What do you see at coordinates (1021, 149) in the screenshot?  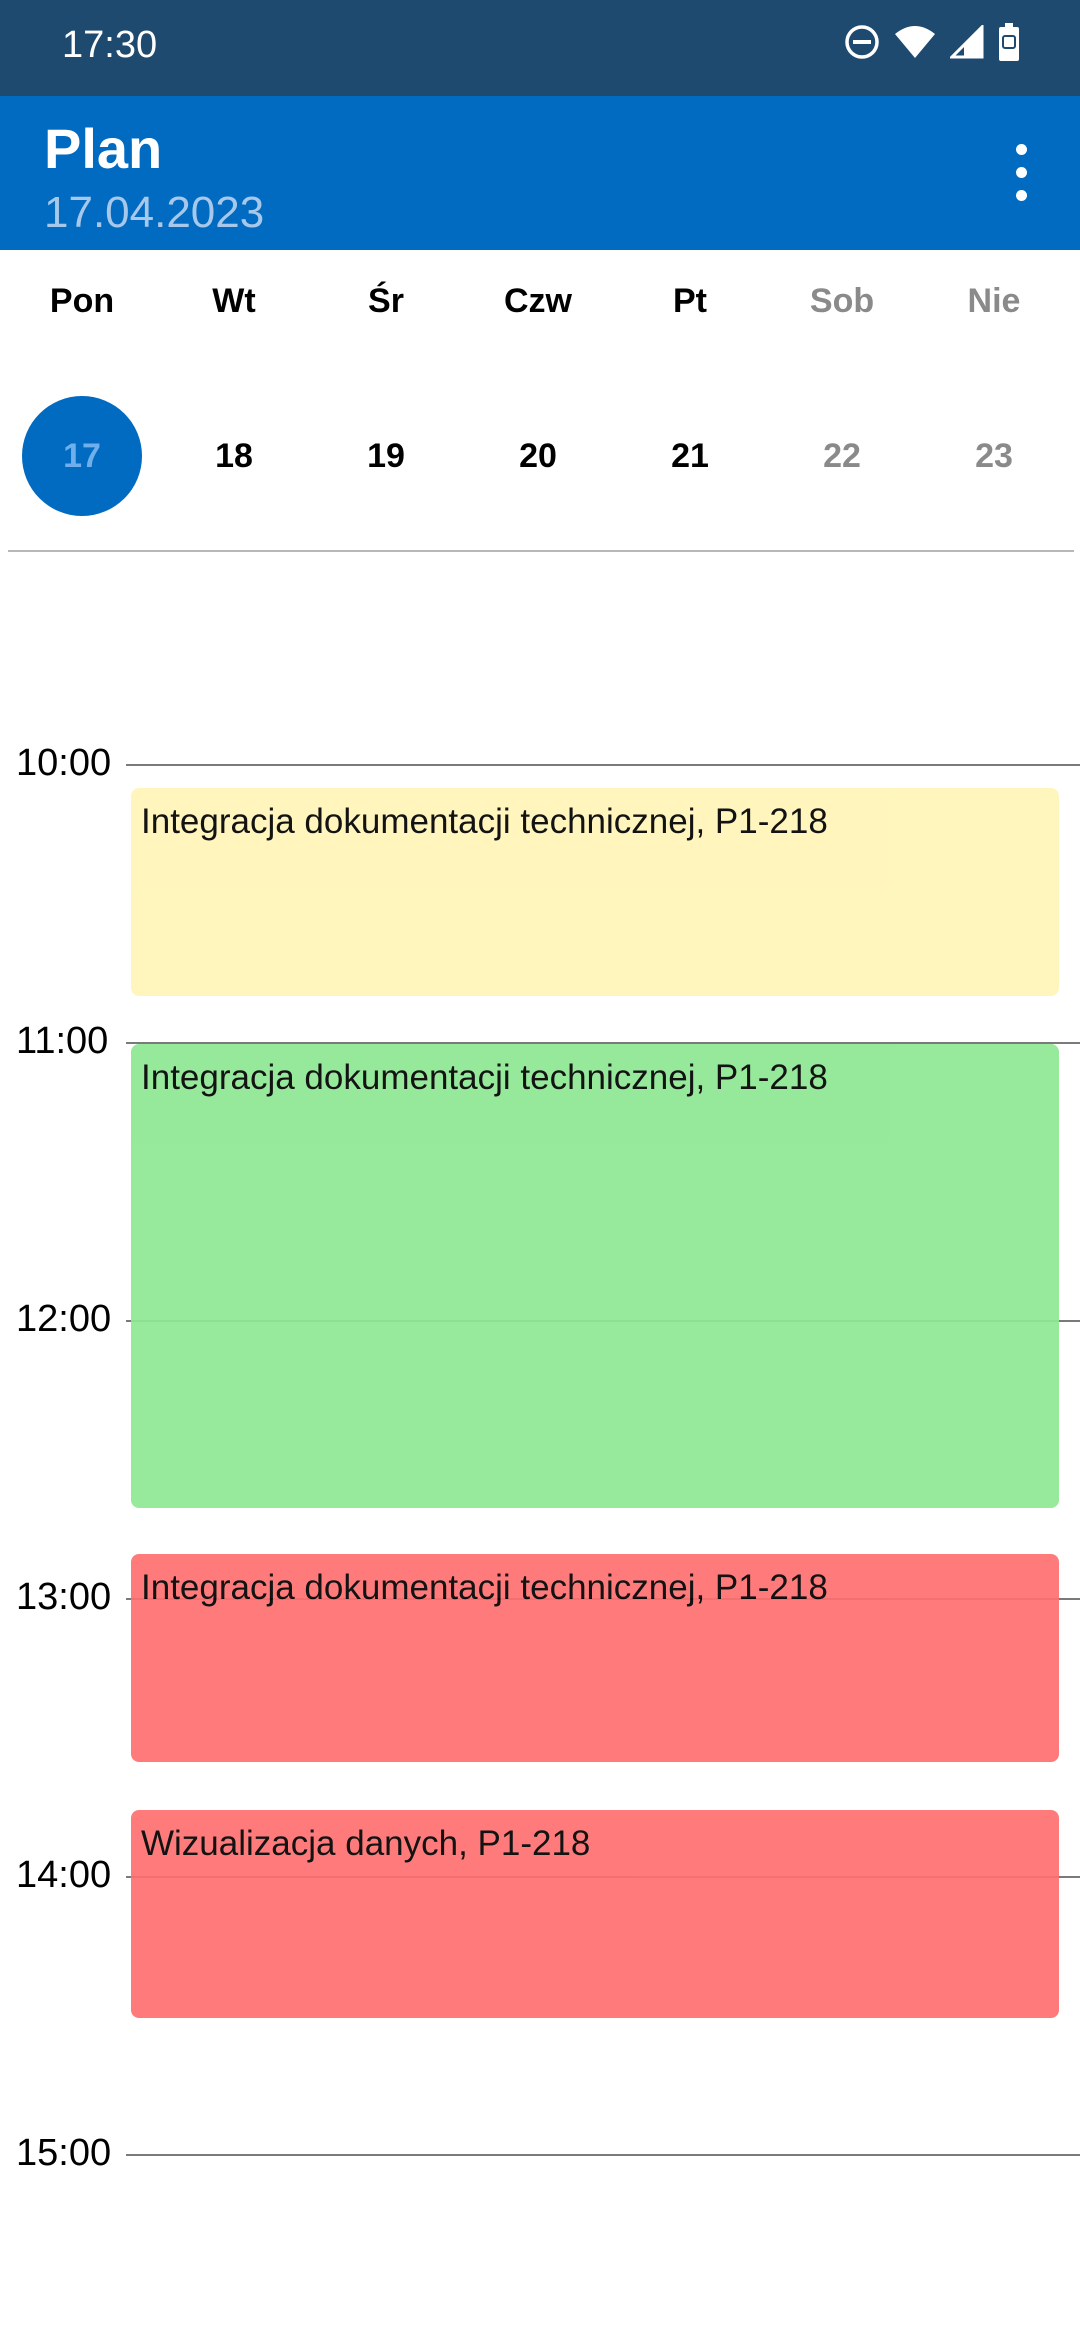 I see `more-vert-icon` at bounding box center [1021, 149].